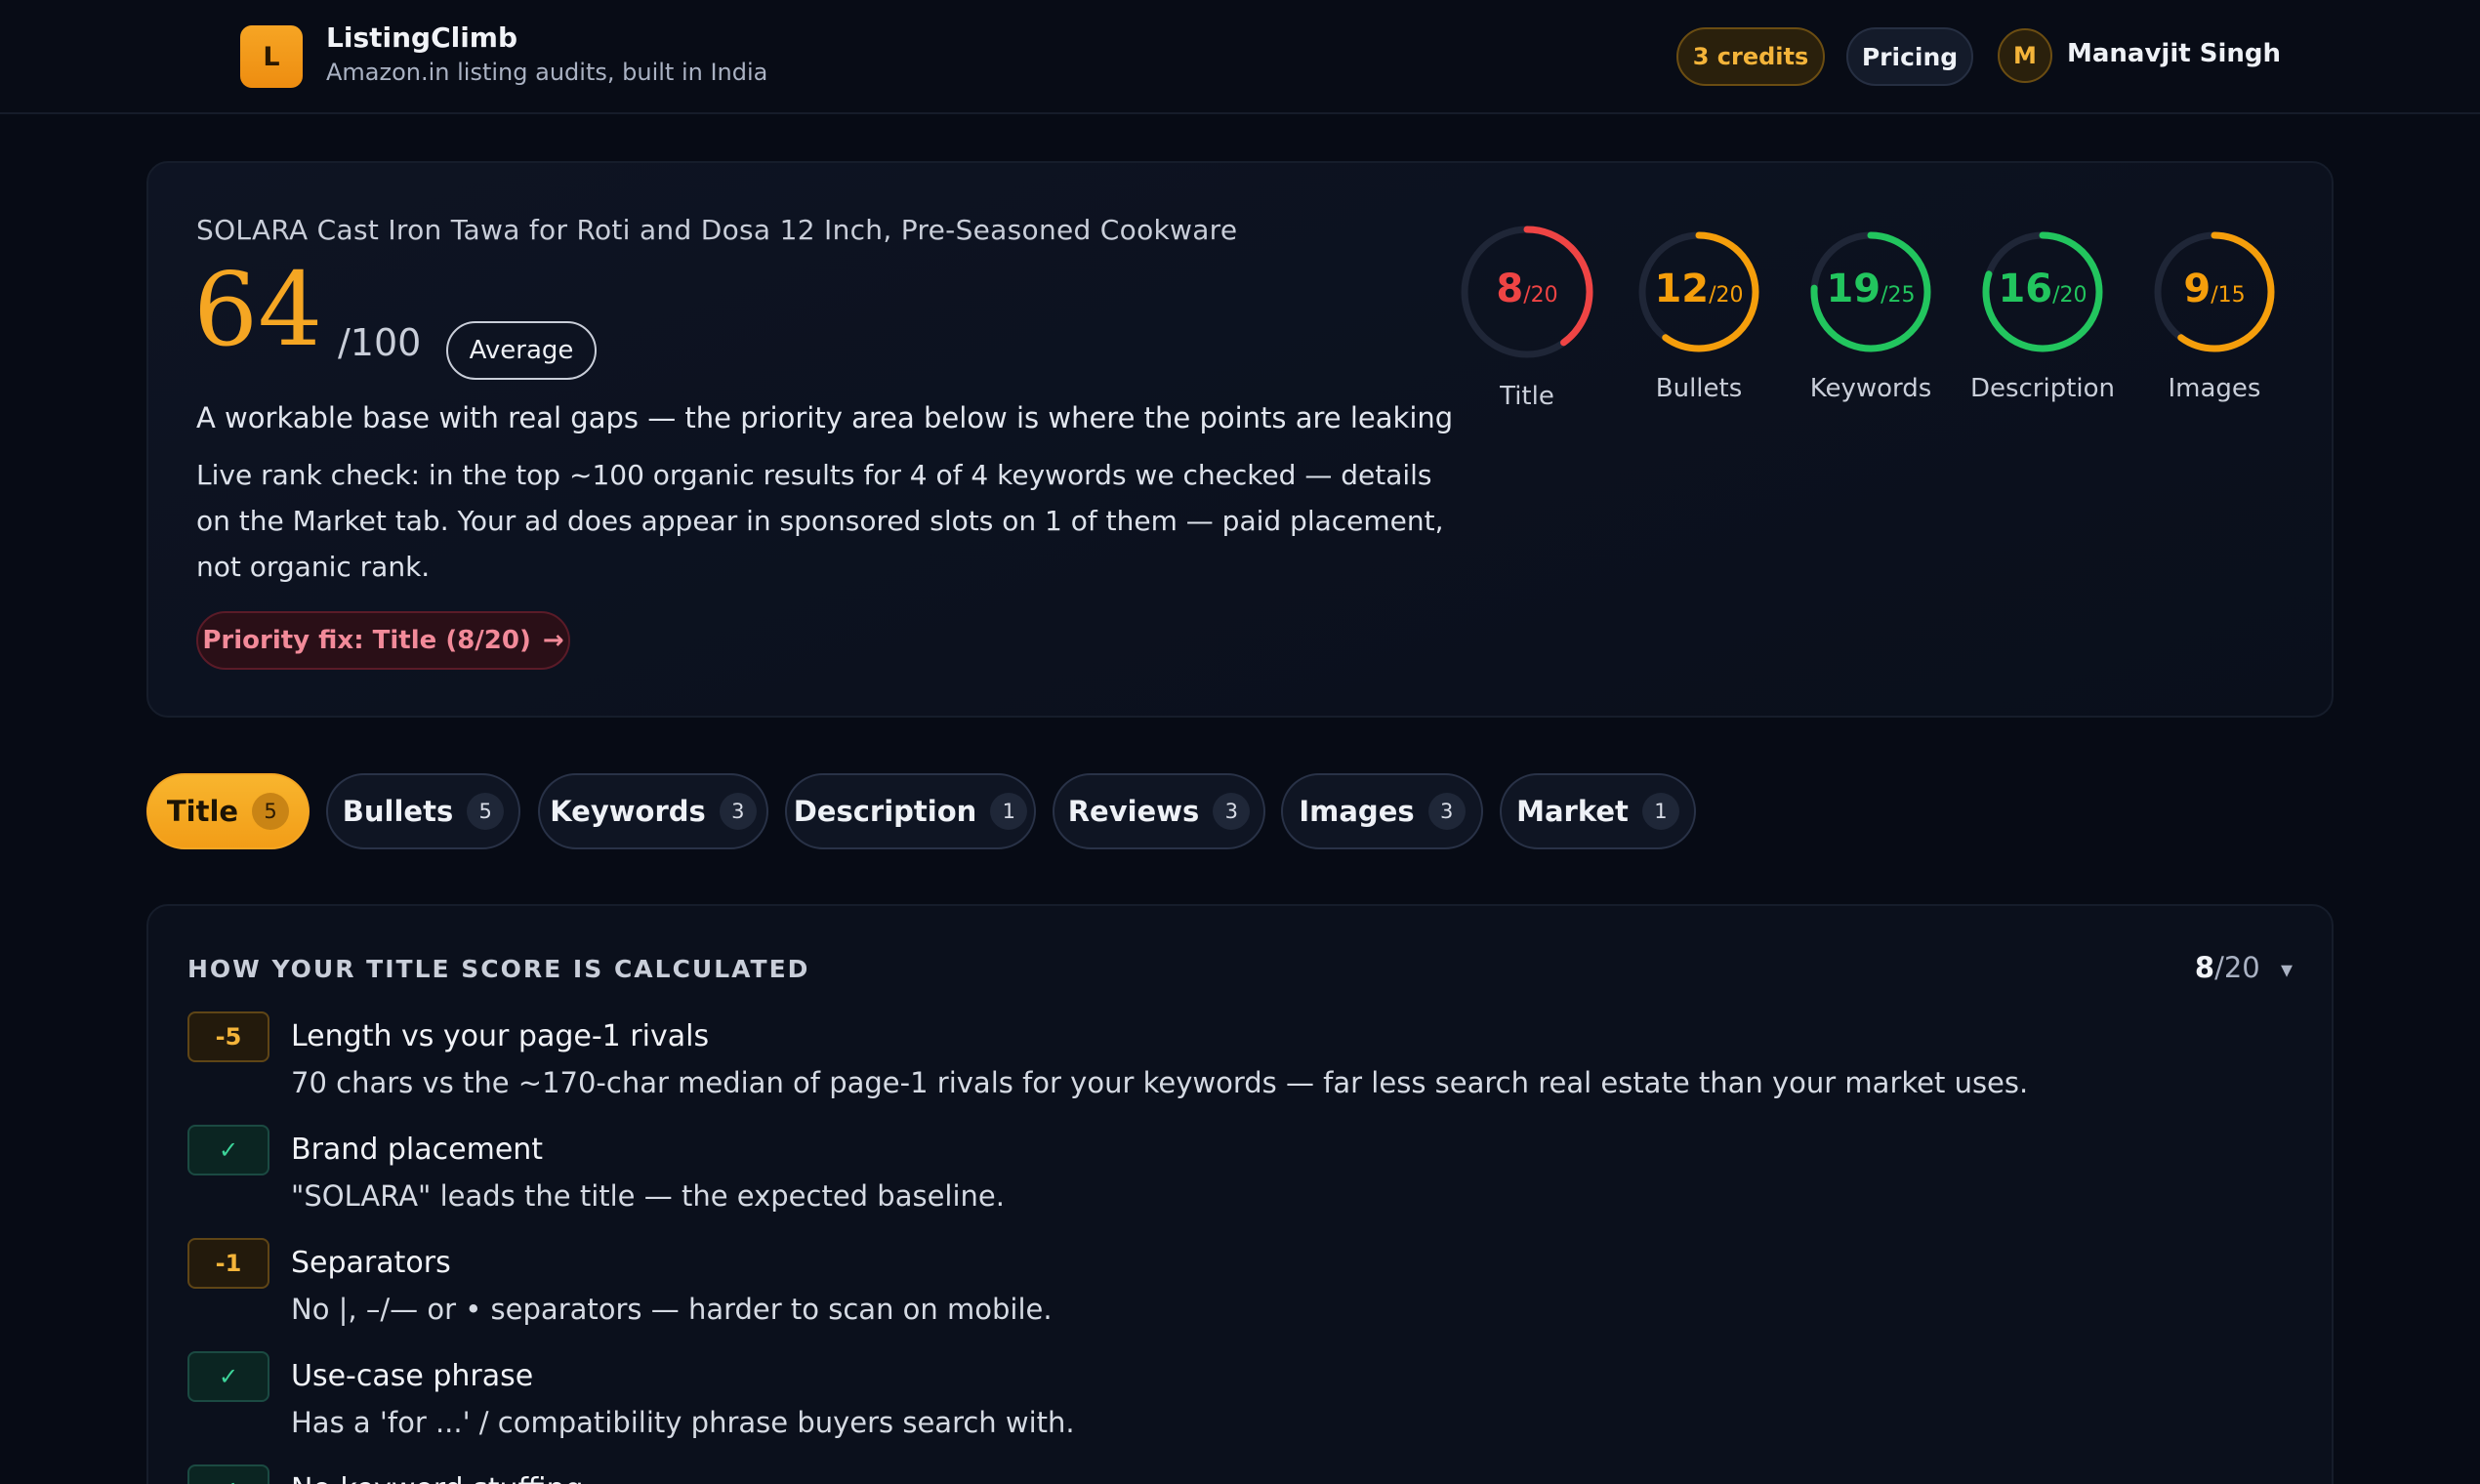 The width and height of the screenshot is (2480, 1484). I want to click on breakdown-score-value: 8, so click(2204, 968).